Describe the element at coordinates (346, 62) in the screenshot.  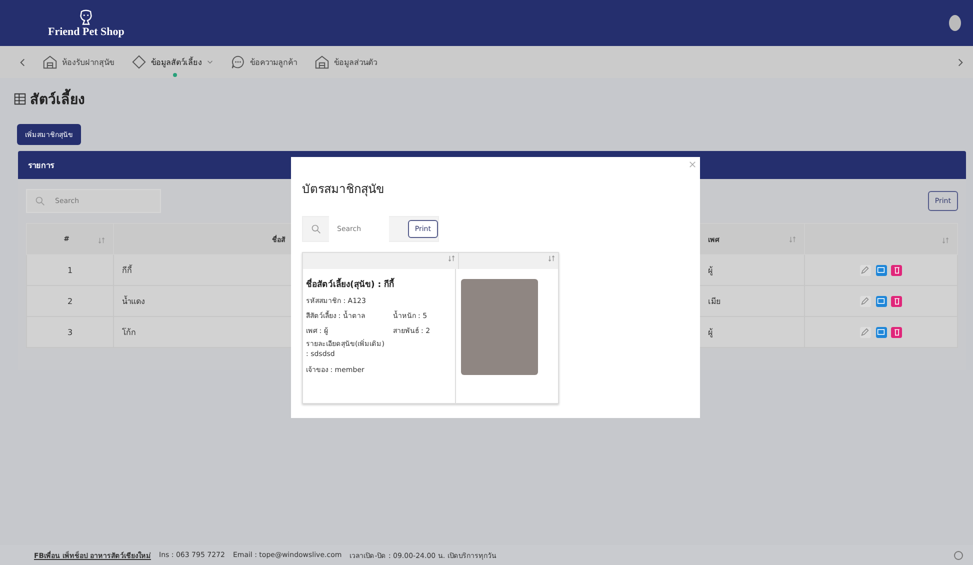
I see `nav-item: ข้อมูลส่วนตัว` at that location.